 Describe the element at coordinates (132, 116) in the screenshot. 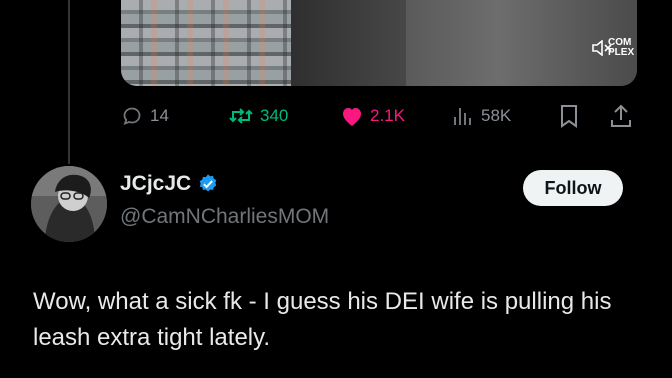

I see `reply-icon` at that location.